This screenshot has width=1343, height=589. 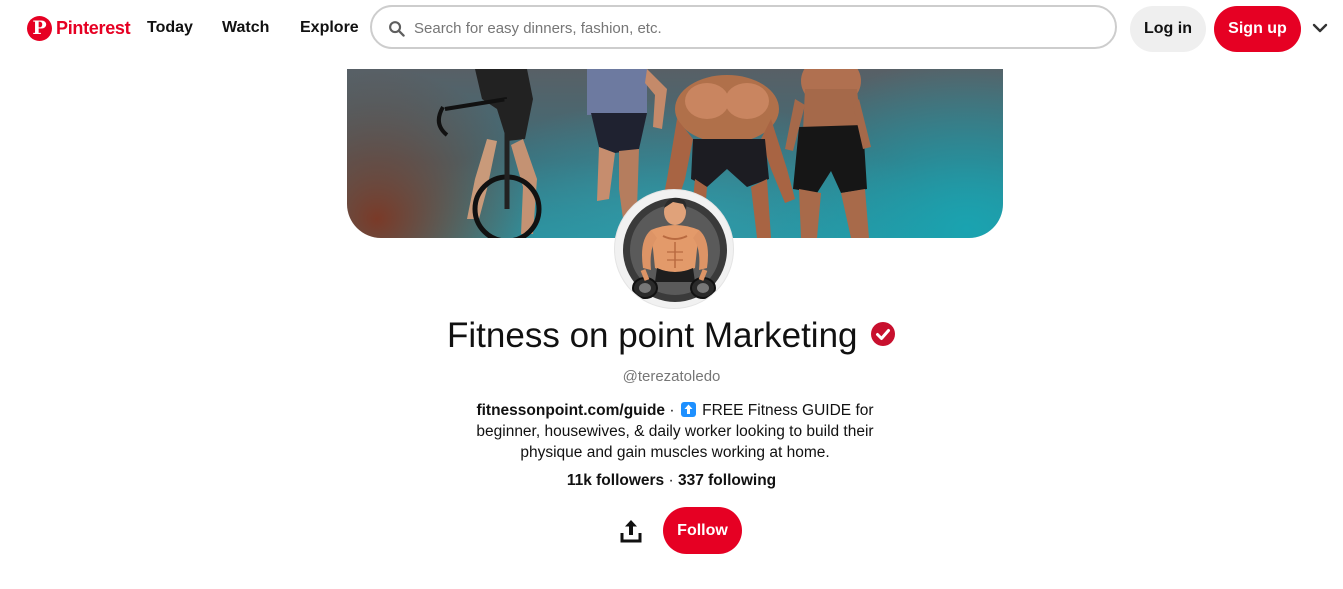 What do you see at coordinates (245, 28) in the screenshot?
I see `nav-watch: Watch` at bounding box center [245, 28].